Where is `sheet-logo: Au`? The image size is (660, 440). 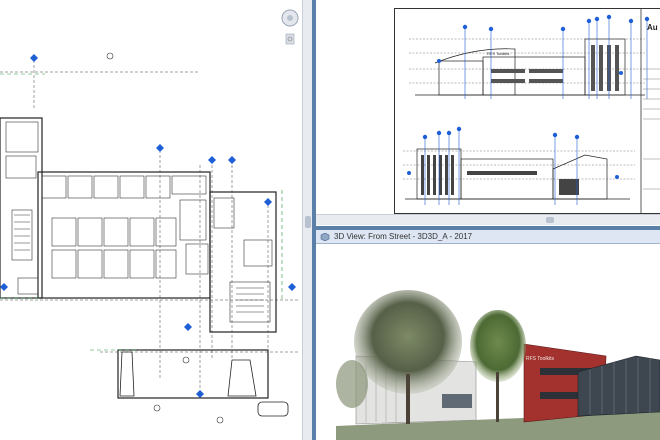 sheet-logo: Au is located at coordinates (652, 27).